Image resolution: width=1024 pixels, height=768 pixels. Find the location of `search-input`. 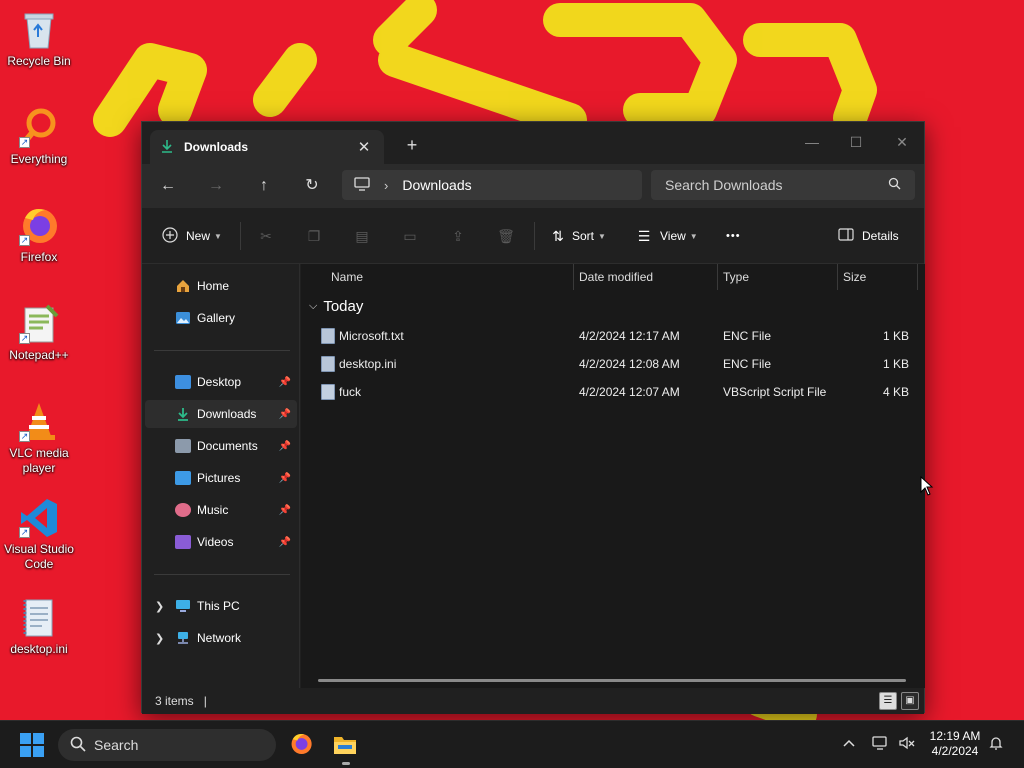

search-input is located at coordinates (776, 185).